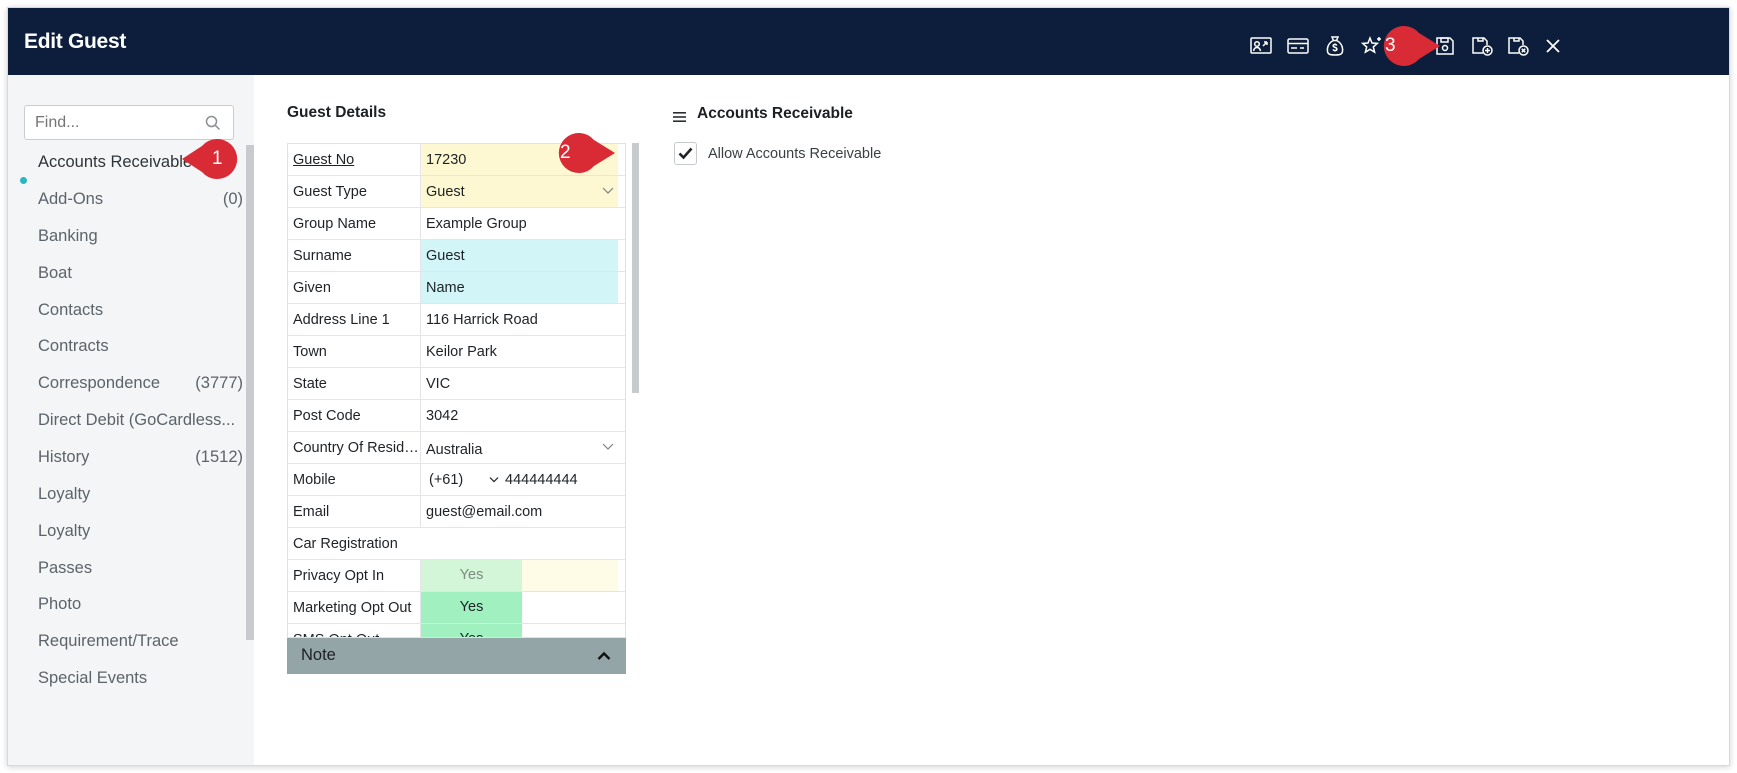 This screenshot has width=1737, height=773. What do you see at coordinates (519, 319) in the screenshot?
I see `address-line-1-field: 116 Harrick Road` at bounding box center [519, 319].